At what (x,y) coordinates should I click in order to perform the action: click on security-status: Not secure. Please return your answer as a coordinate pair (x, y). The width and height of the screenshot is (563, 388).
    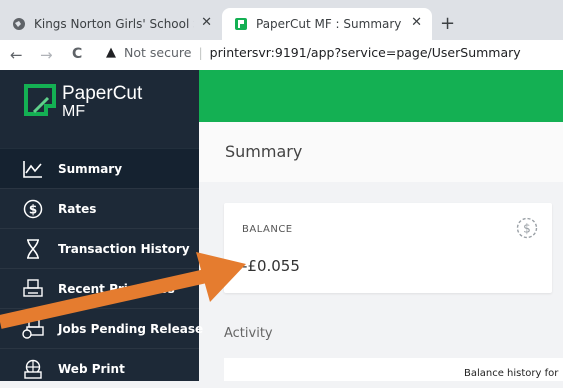
    Looking at the image, I should click on (158, 52).